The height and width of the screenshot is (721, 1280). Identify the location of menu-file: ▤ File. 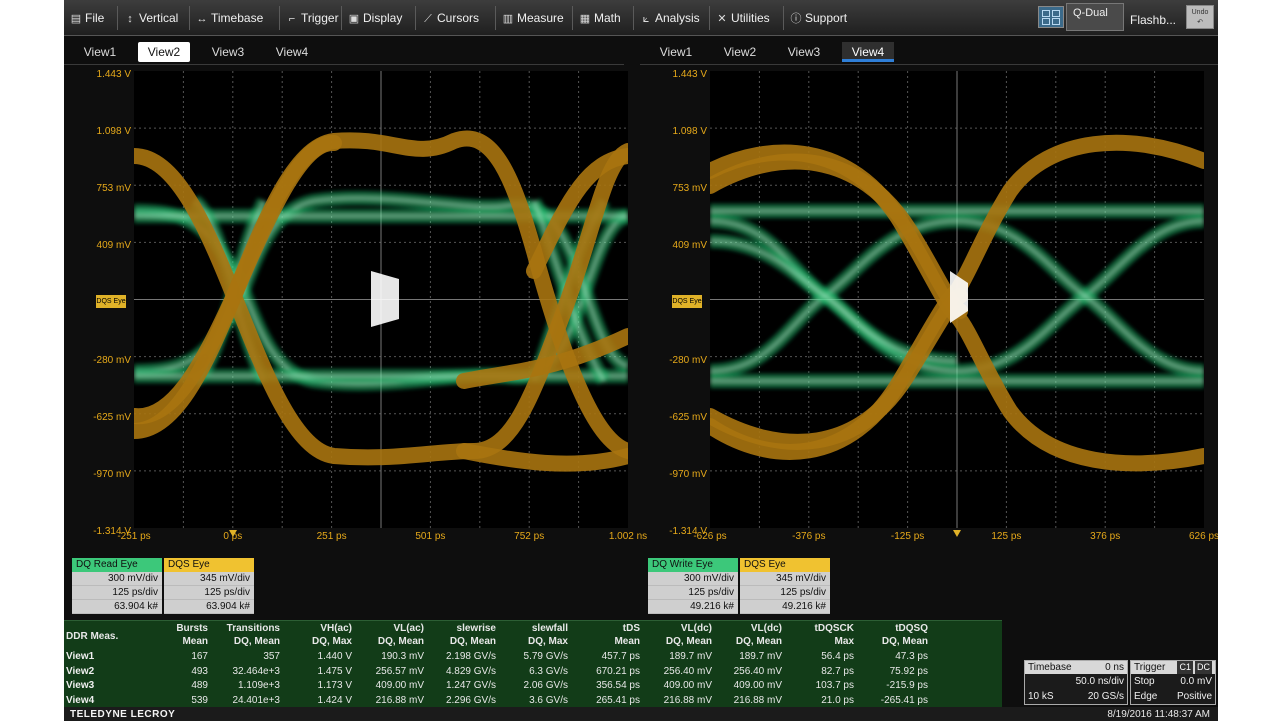
(87, 18).